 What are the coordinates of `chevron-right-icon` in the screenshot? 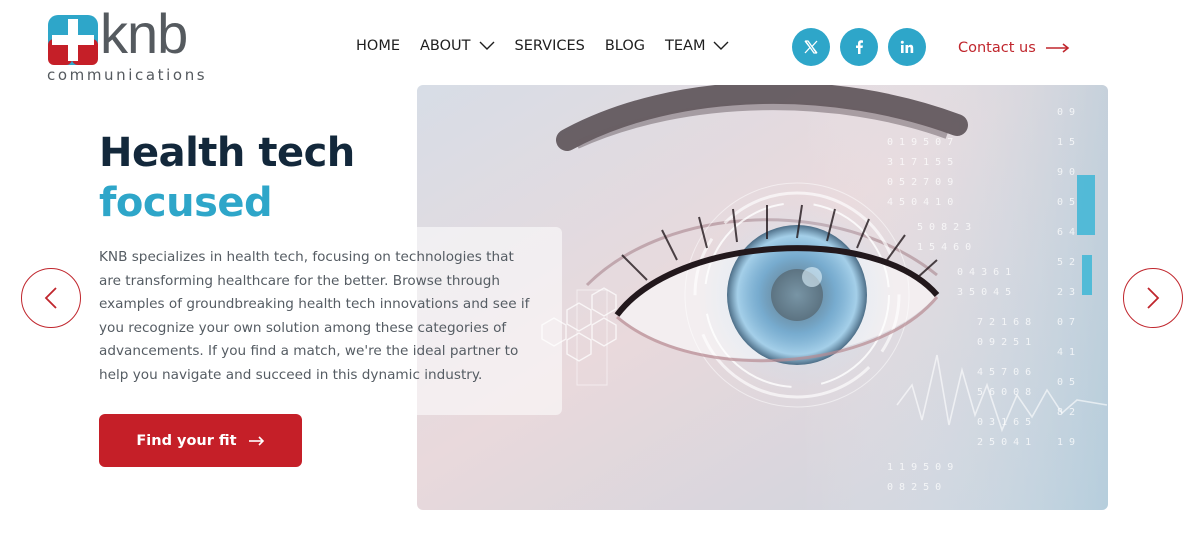 It's located at (1153, 298).